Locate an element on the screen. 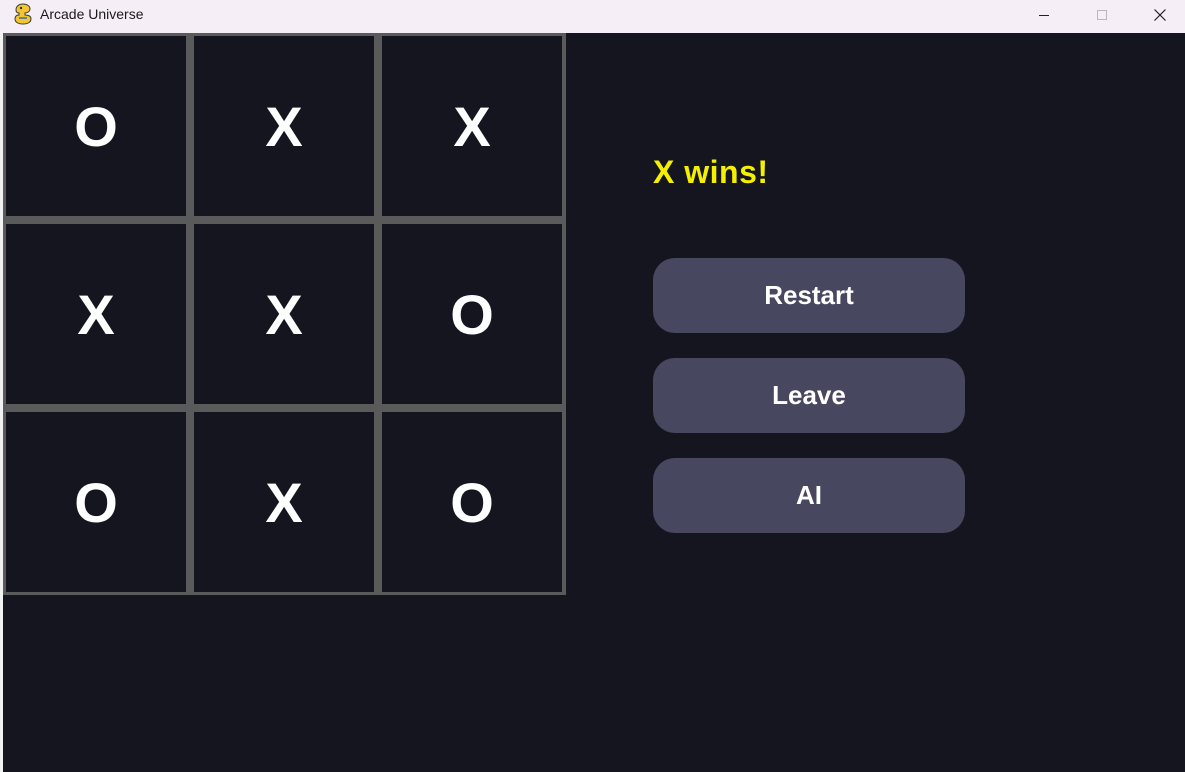 The height and width of the screenshot is (772, 1185). board-cell-3: X is located at coordinates (96, 314).